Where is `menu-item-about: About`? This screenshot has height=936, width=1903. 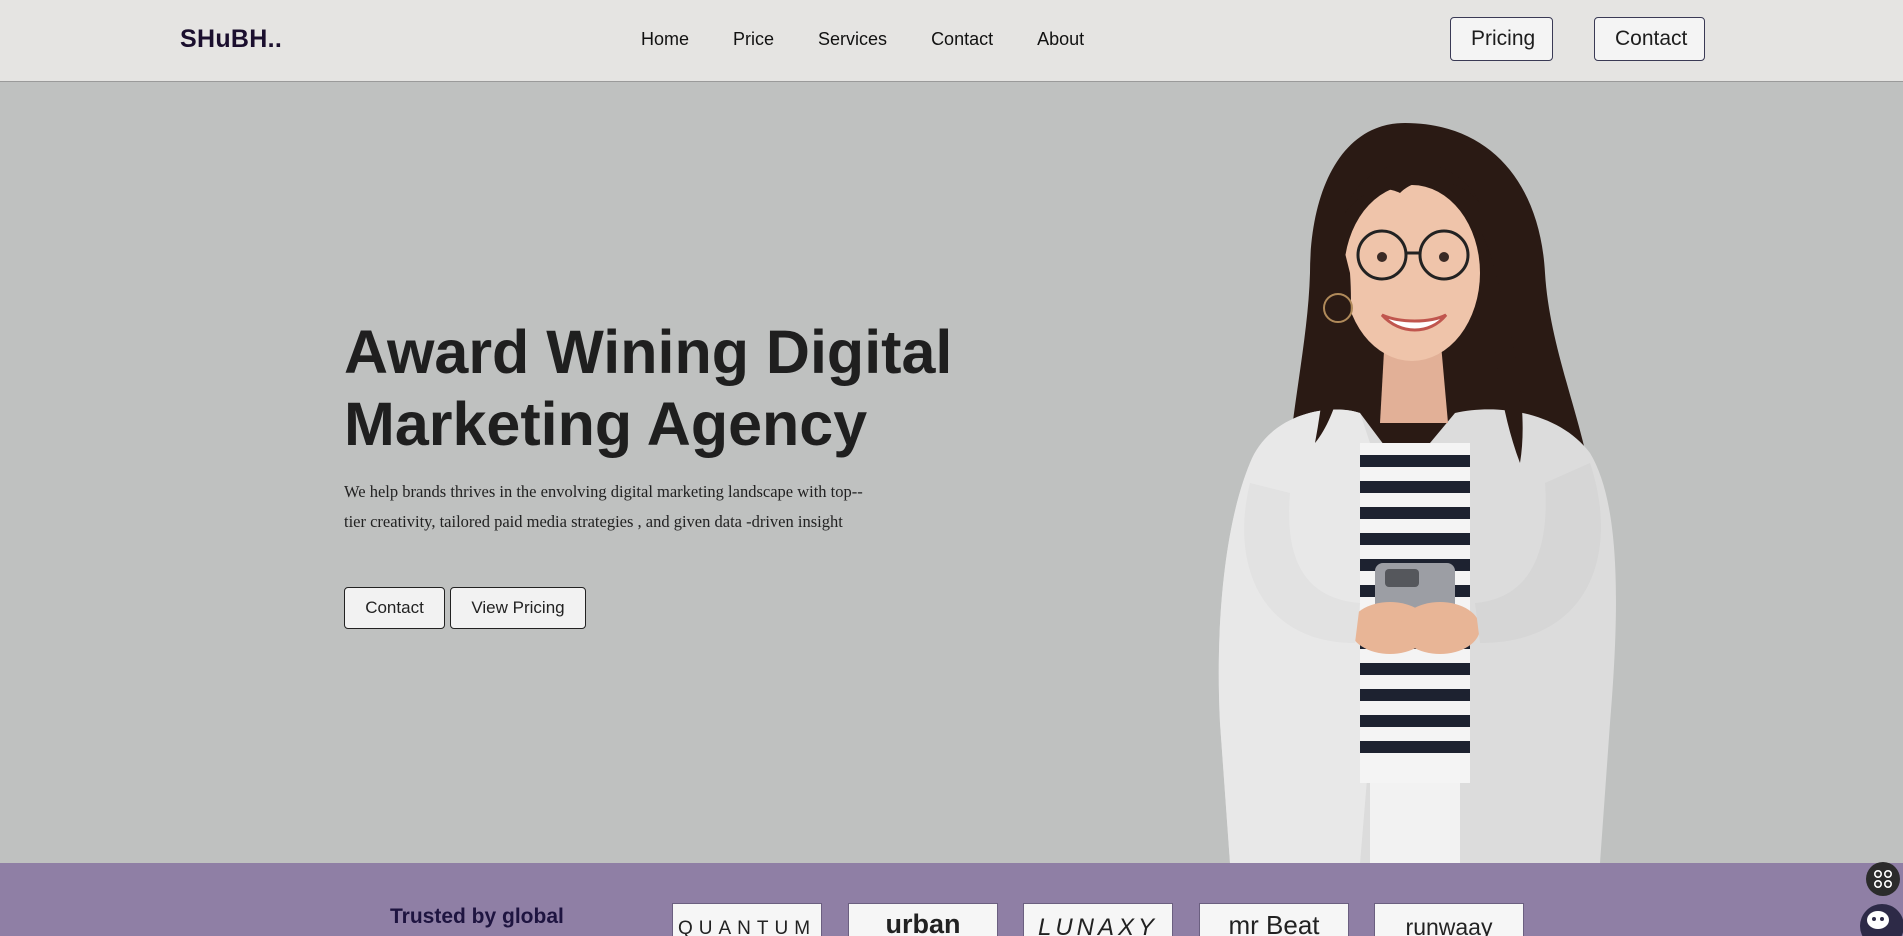 menu-item-about: About is located at coordinates (1060, 39).